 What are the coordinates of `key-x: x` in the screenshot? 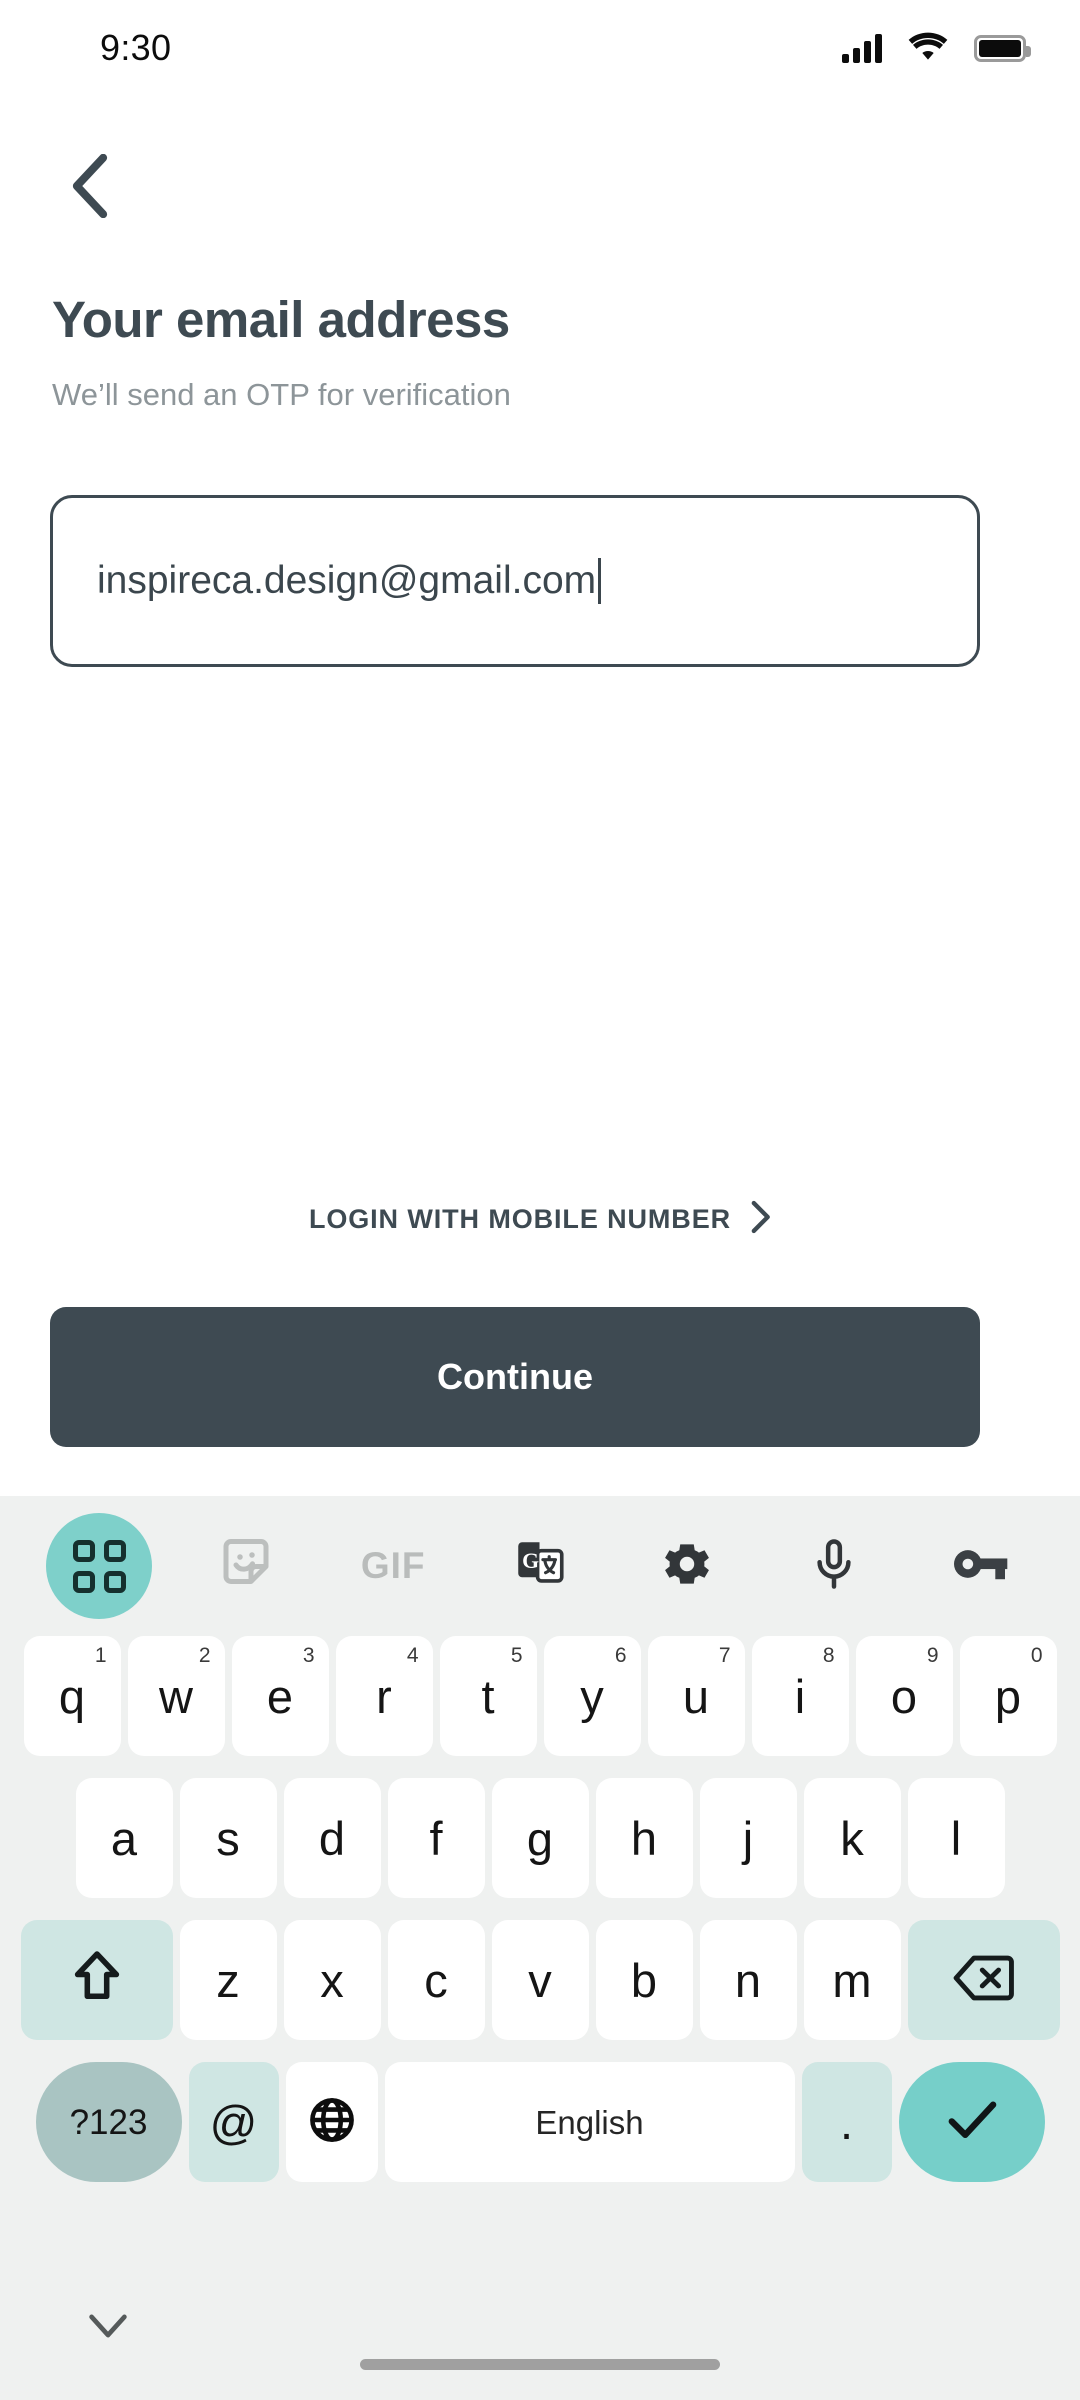 It's located at (332, 1980).